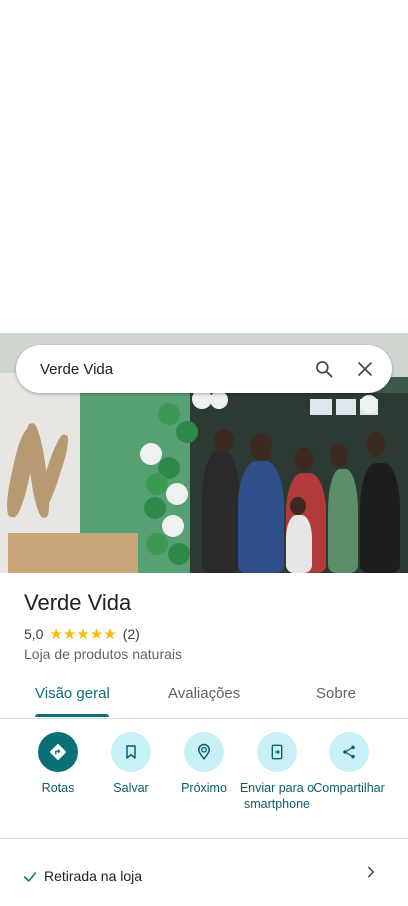  I want to click on share-button: Compartilhar, so click(349, 764).